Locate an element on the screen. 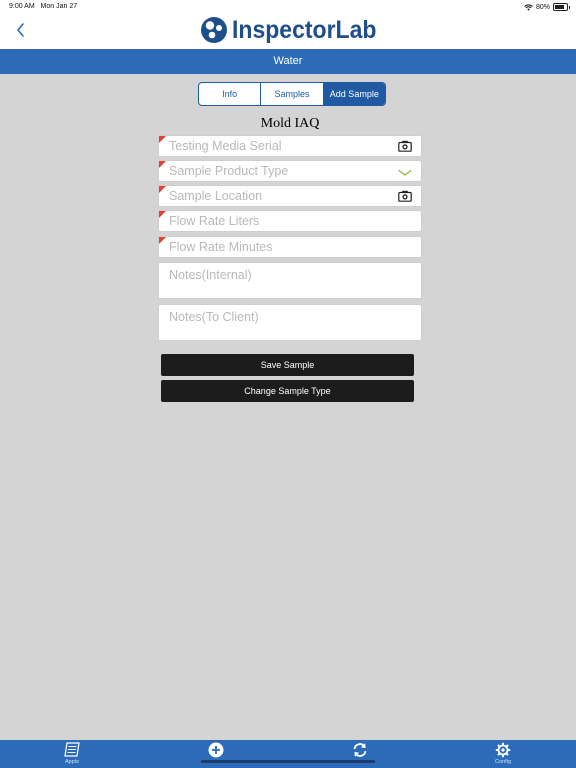 This screenshot has height=768, width=576. back-chevron-icon is located at coordinates (22, 30).